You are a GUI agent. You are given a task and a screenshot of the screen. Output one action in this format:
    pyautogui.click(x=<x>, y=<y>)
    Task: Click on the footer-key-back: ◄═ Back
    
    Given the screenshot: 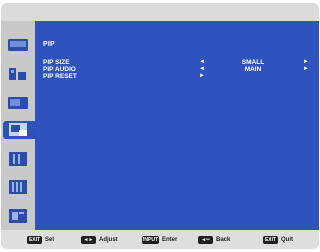 What is the action you would take?
    pyautogui.click(x=214, y=239)
    